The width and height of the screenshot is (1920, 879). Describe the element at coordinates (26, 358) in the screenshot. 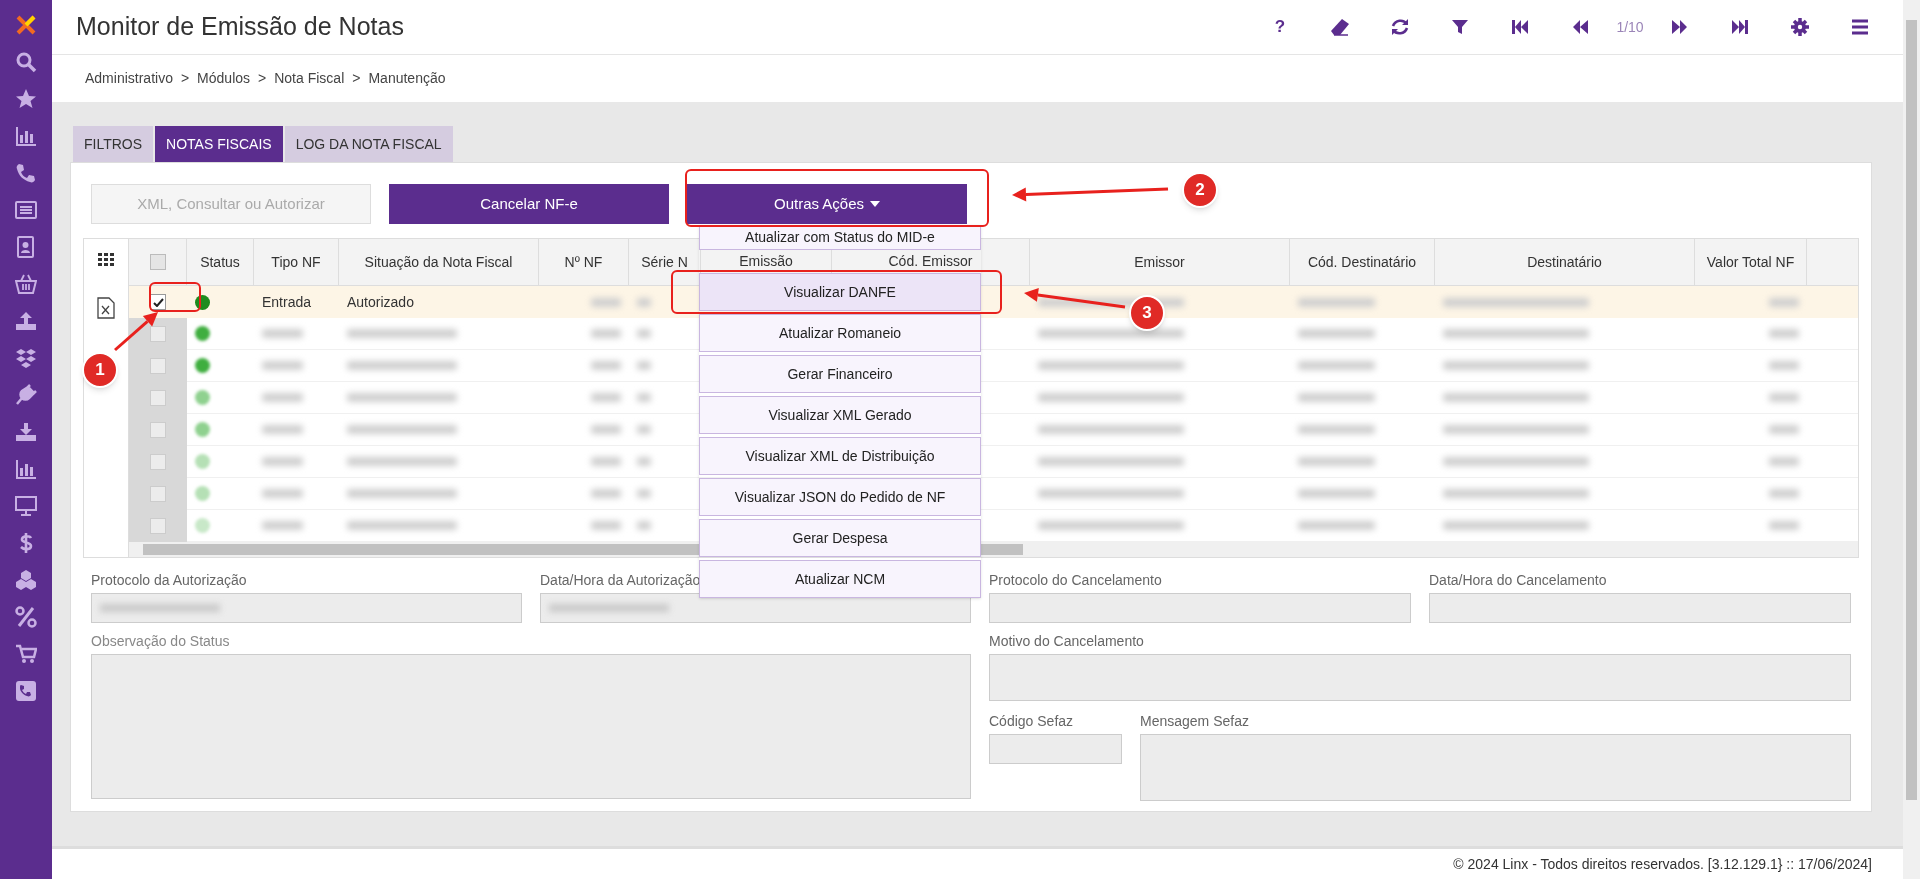

I see `boxes-icon` at that location.